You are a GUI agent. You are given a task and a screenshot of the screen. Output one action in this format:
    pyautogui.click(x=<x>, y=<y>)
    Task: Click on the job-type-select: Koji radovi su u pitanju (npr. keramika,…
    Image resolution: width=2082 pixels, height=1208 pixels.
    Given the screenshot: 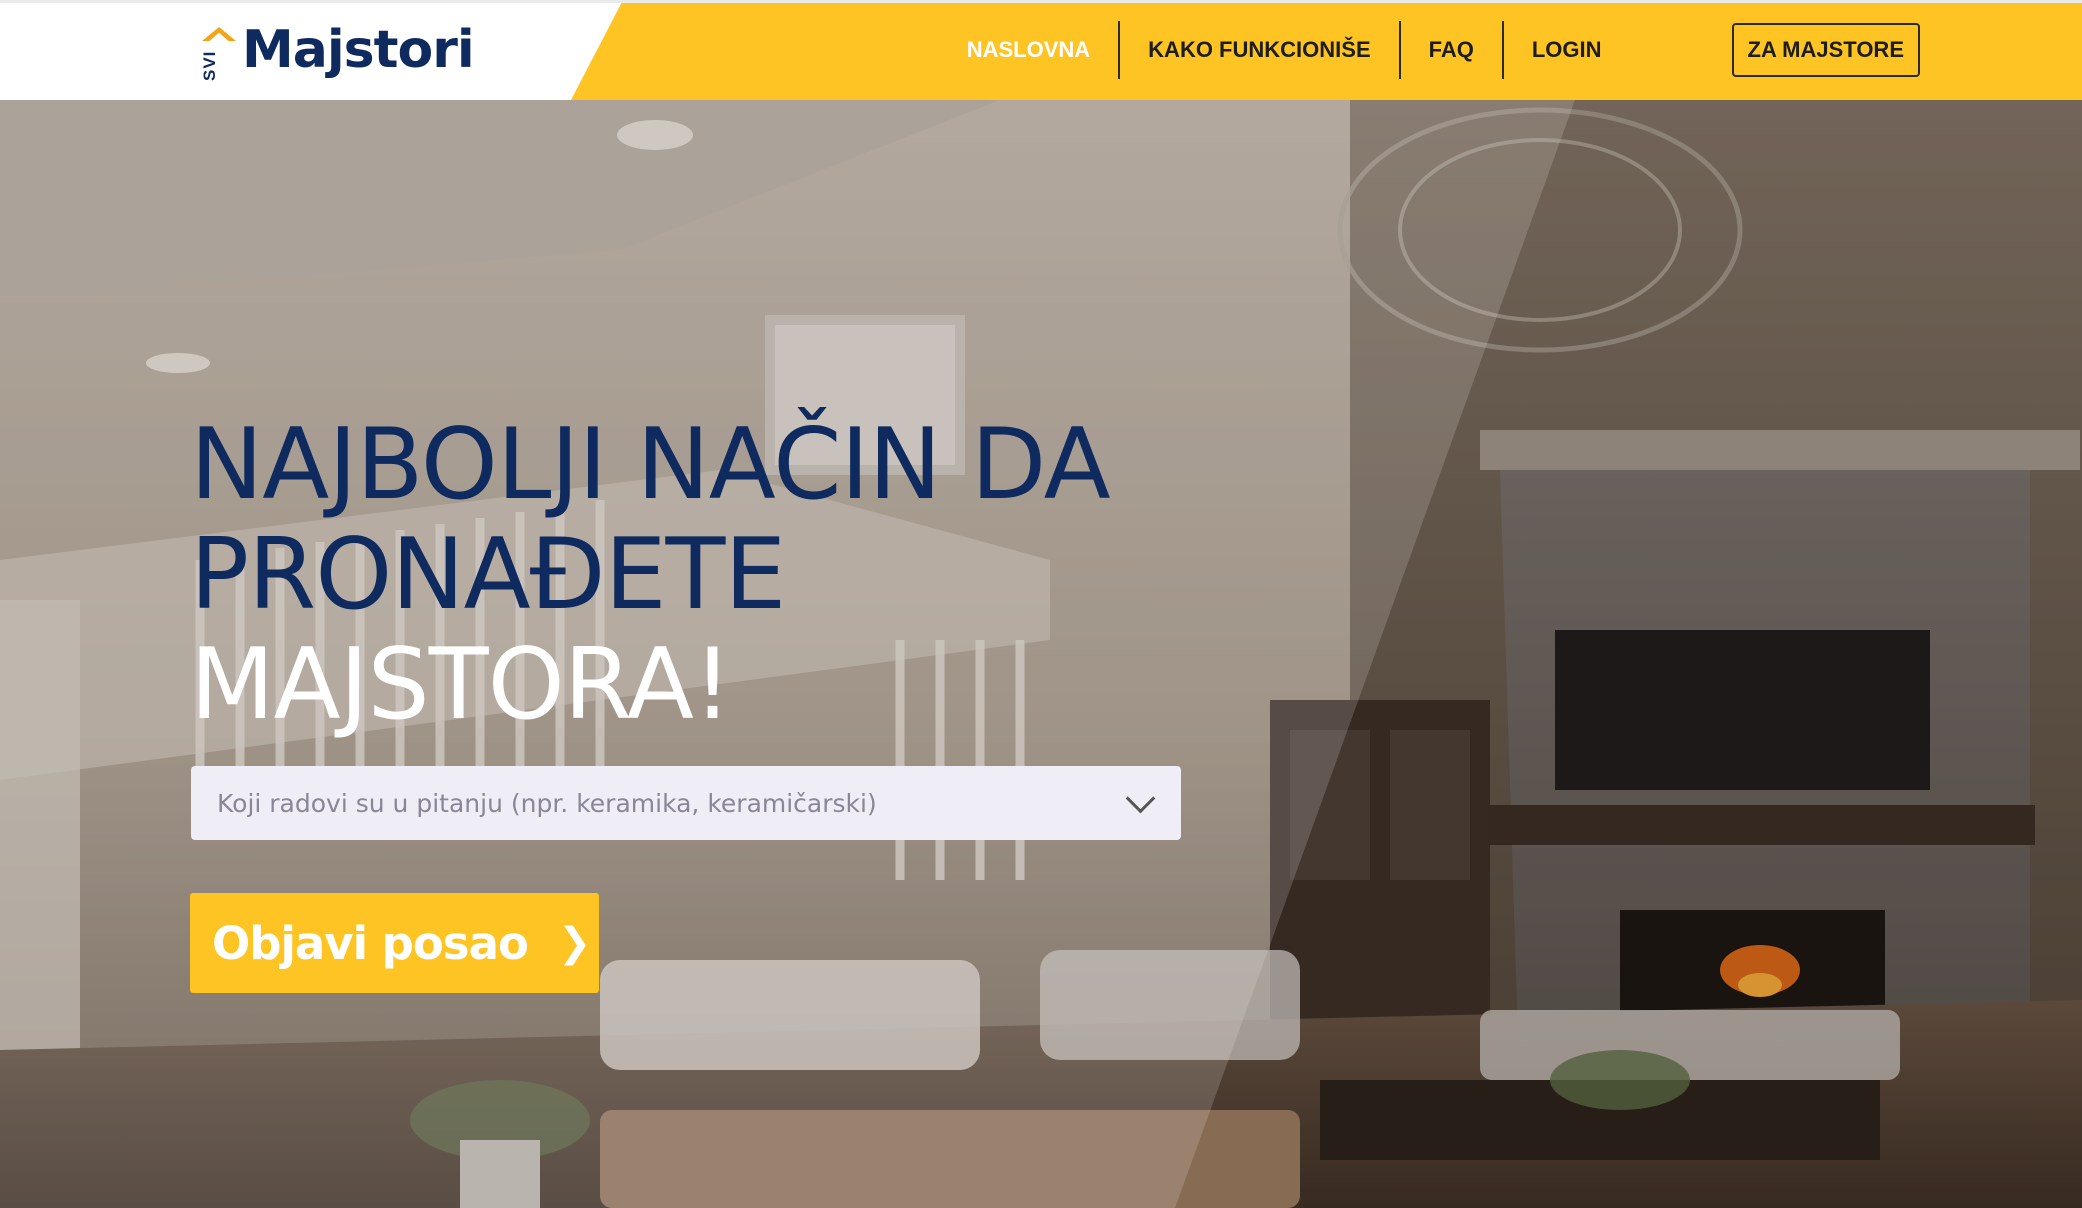 What is the action you would take?
    pyautogui.click(x=686, y=803)
    